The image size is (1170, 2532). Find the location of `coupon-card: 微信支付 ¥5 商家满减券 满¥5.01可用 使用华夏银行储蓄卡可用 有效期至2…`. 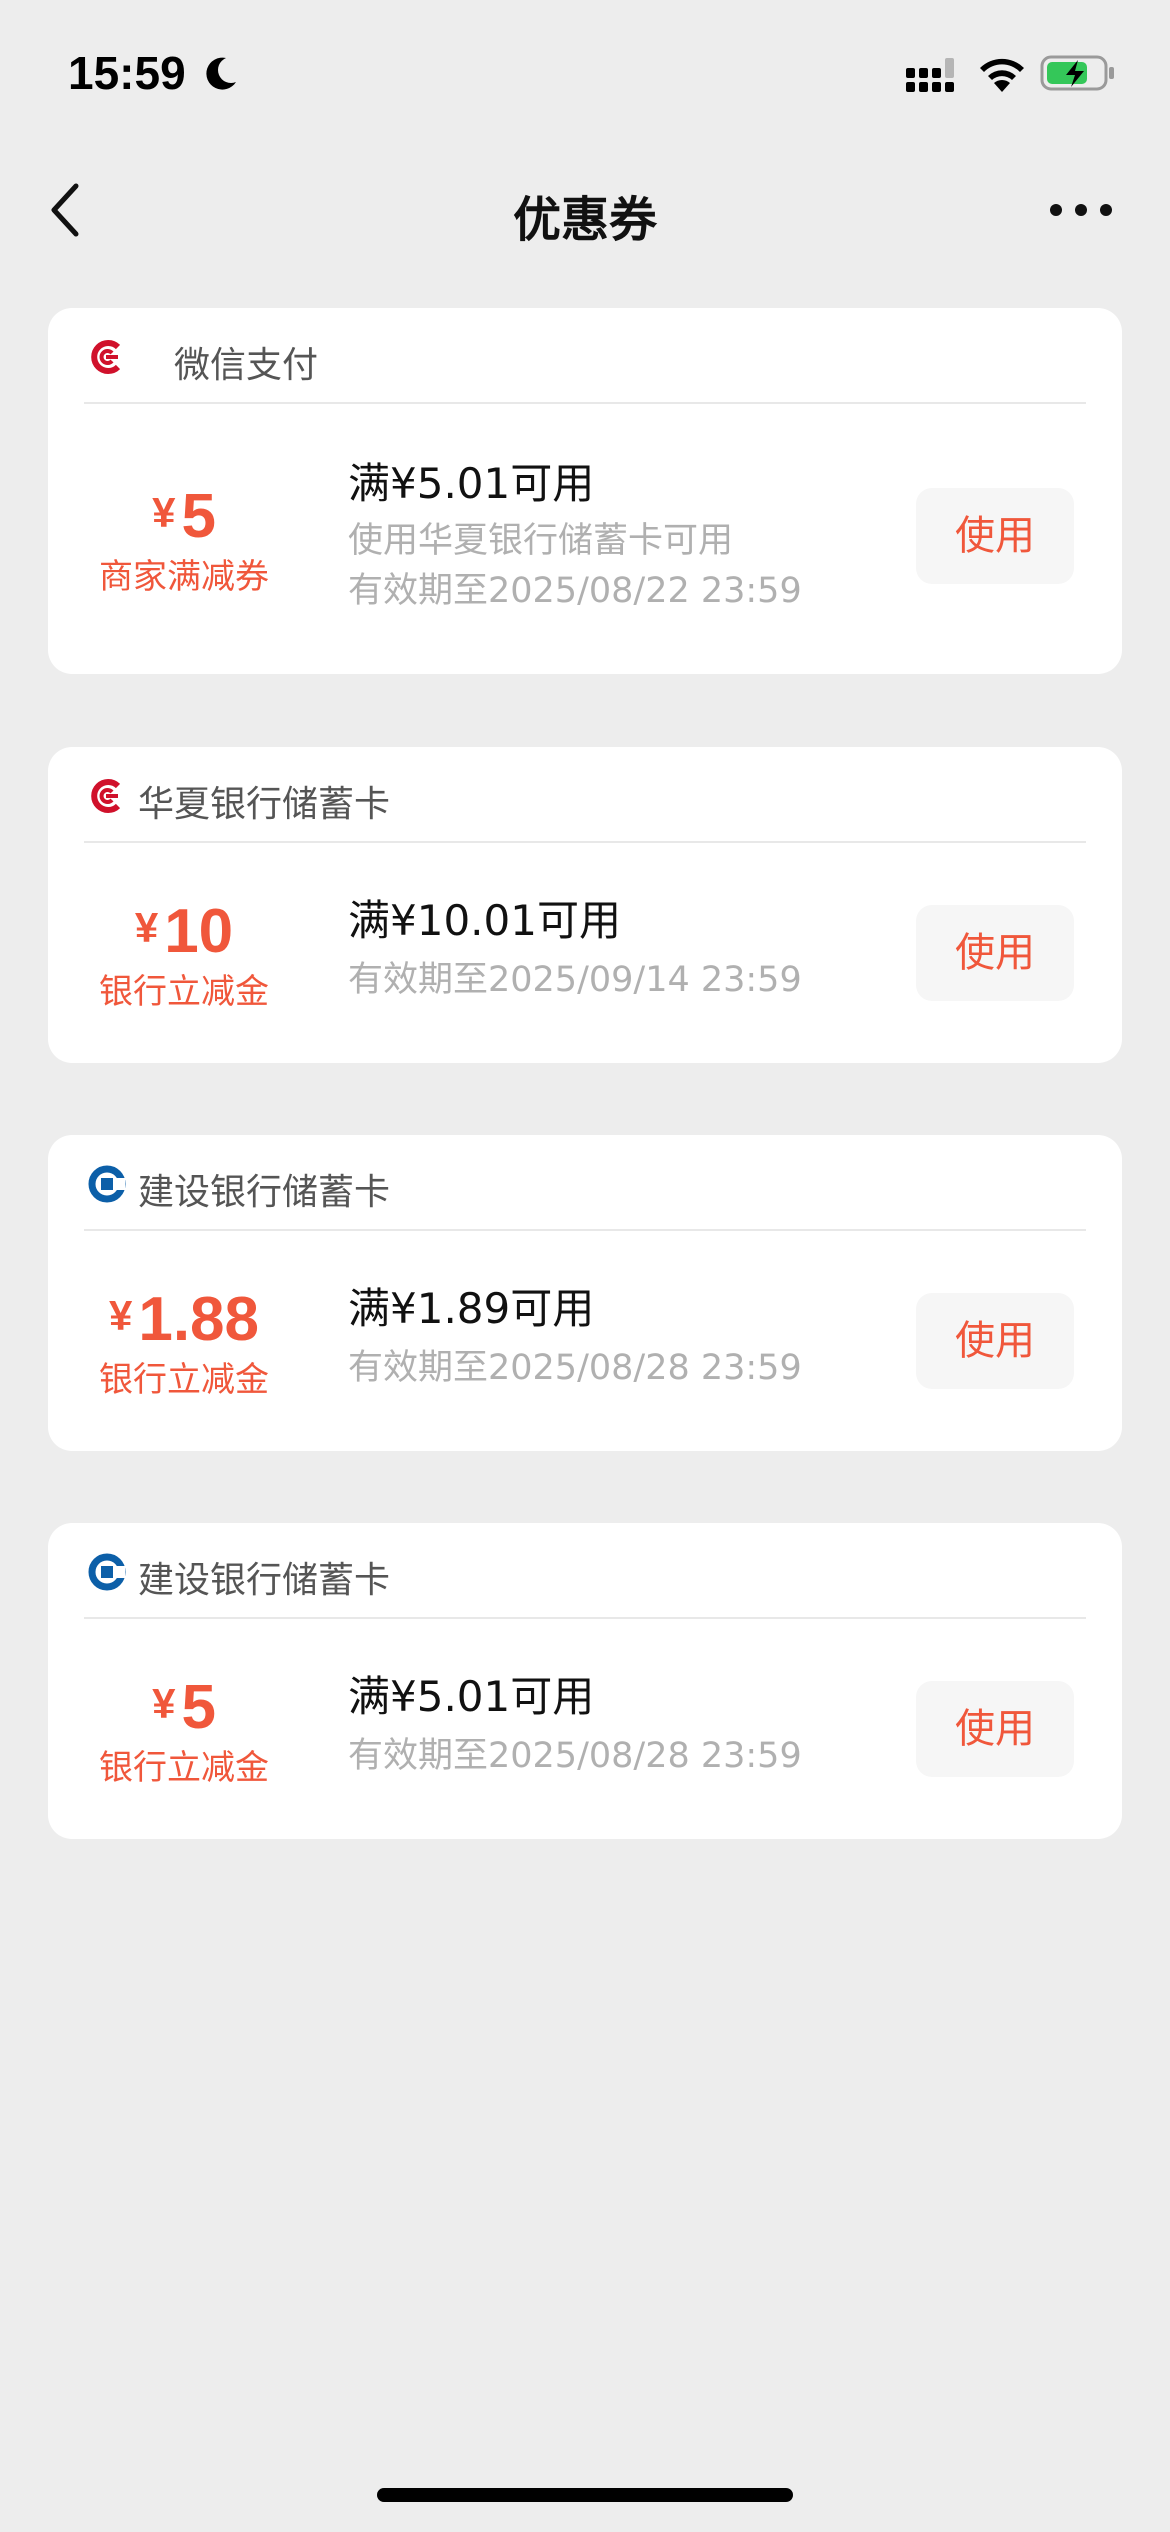

coupon-card: 微信支付 ¥5 商家满减券 满¥5.01可用 使用华夏银行储蓄卡可用 有效期至2… is located at coordinates (585, 491).